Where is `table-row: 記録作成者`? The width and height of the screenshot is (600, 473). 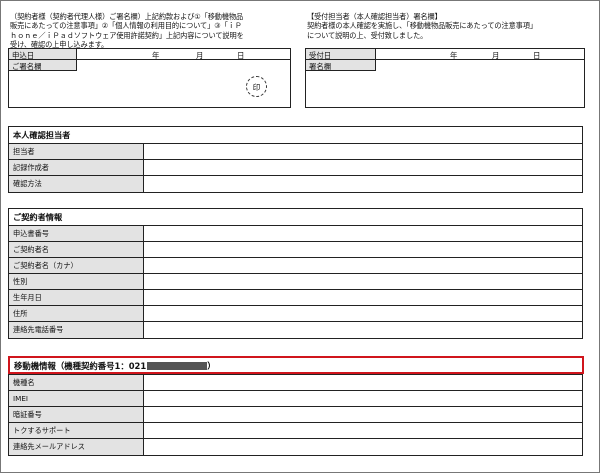
table-row: 記録作成者 is located at coordinates (295, 168).